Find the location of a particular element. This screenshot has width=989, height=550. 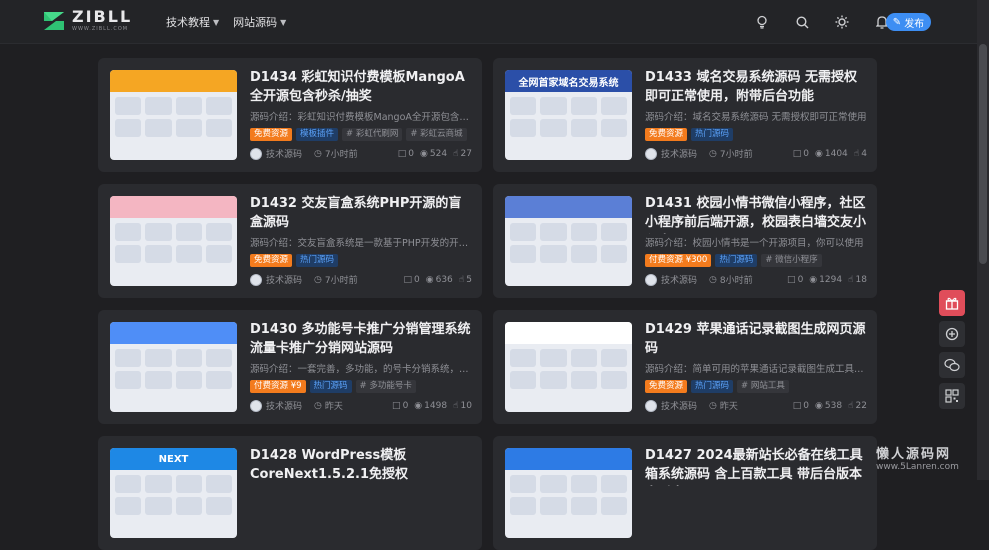

post-excerpt: 源码介绍：一套完善，多功能，的号卡分销系统，多个 is located at coordinates (361, 369).